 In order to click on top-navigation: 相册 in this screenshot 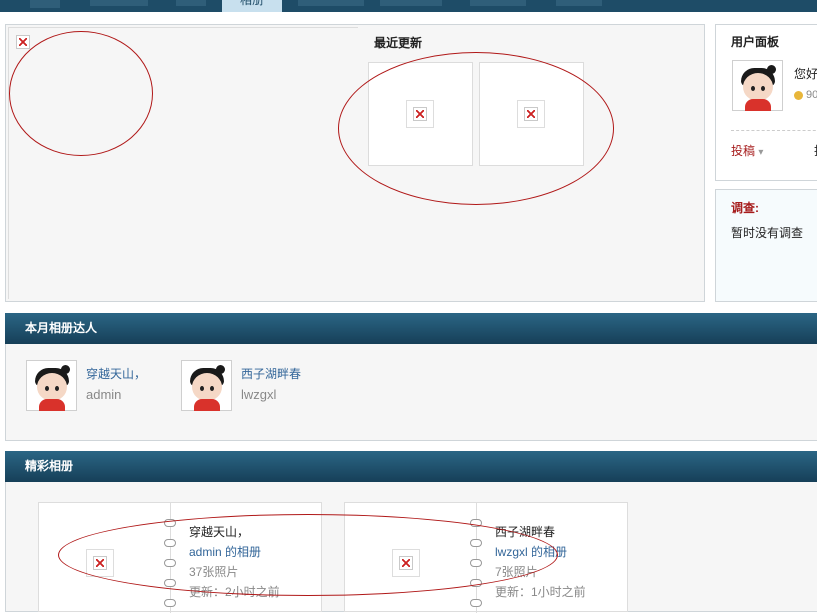, I will do `click(408, 6)`.